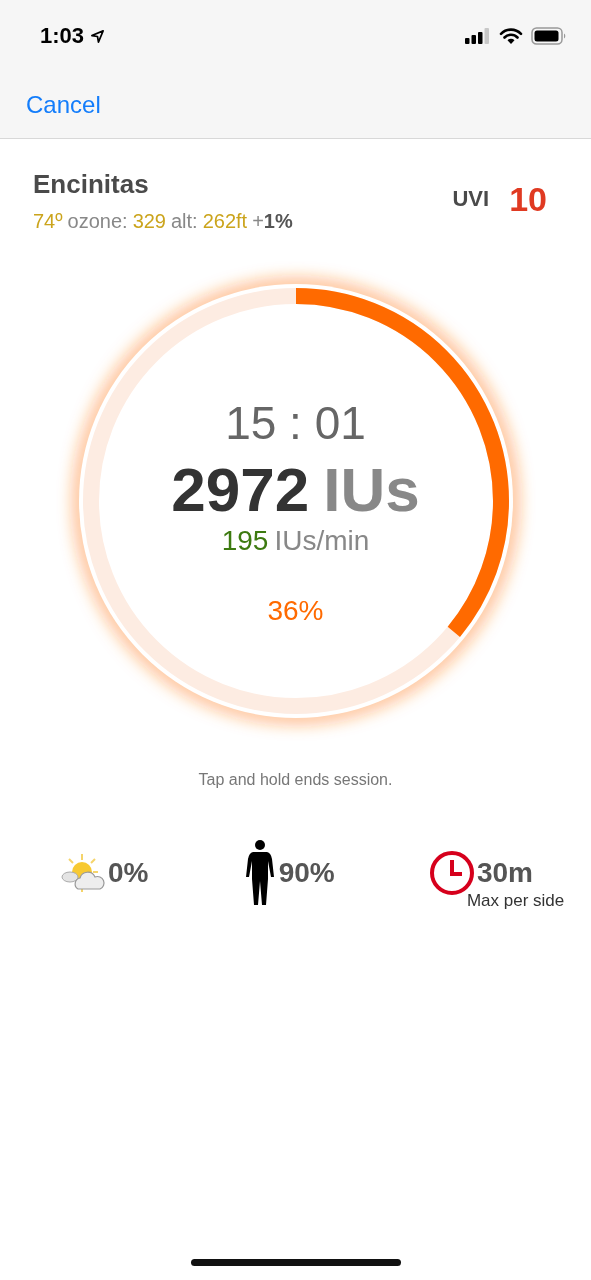 The width and height of the screenshot is (591, 1280). What do you see at coordinates (515, 901) in the screenshot?
I see `stat-caption: Max per side` at bounding box center [515, 901].